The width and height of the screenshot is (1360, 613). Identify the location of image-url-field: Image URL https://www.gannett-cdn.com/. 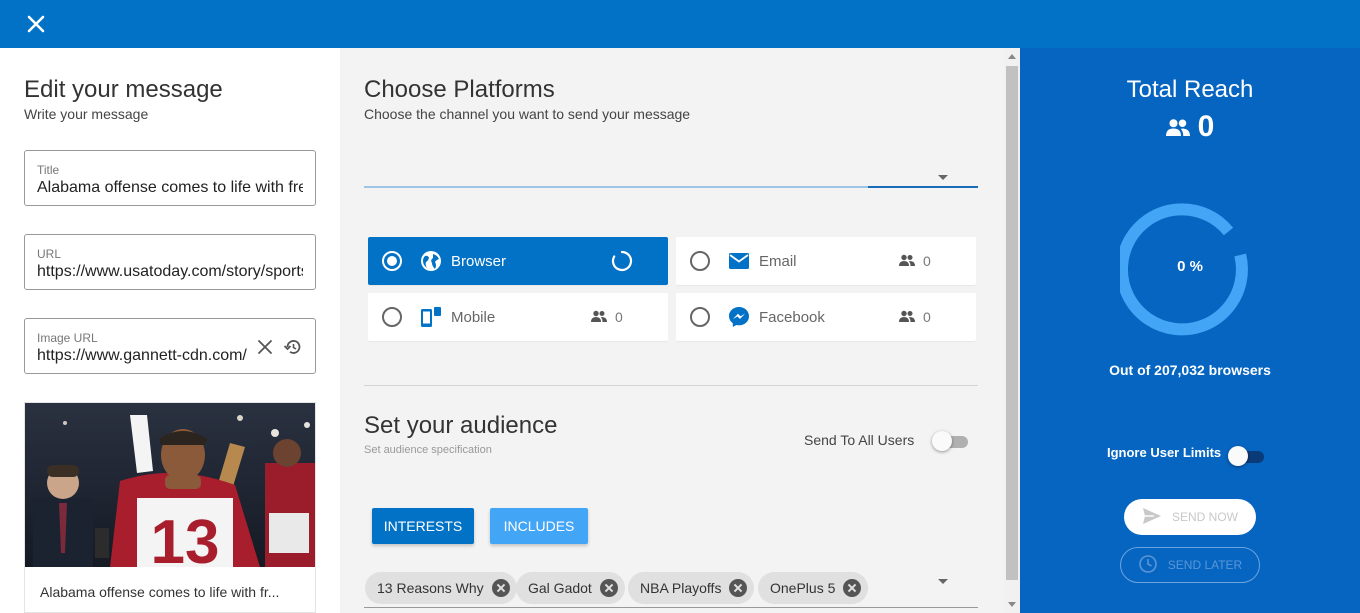
(170, 346).